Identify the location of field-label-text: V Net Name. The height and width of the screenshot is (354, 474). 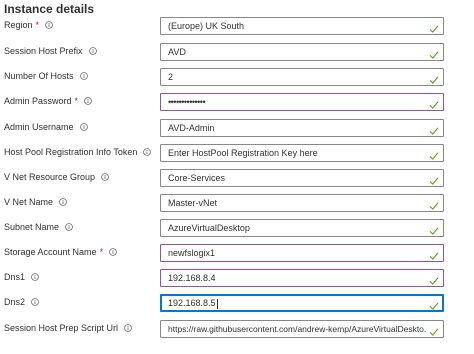
(29, 202).